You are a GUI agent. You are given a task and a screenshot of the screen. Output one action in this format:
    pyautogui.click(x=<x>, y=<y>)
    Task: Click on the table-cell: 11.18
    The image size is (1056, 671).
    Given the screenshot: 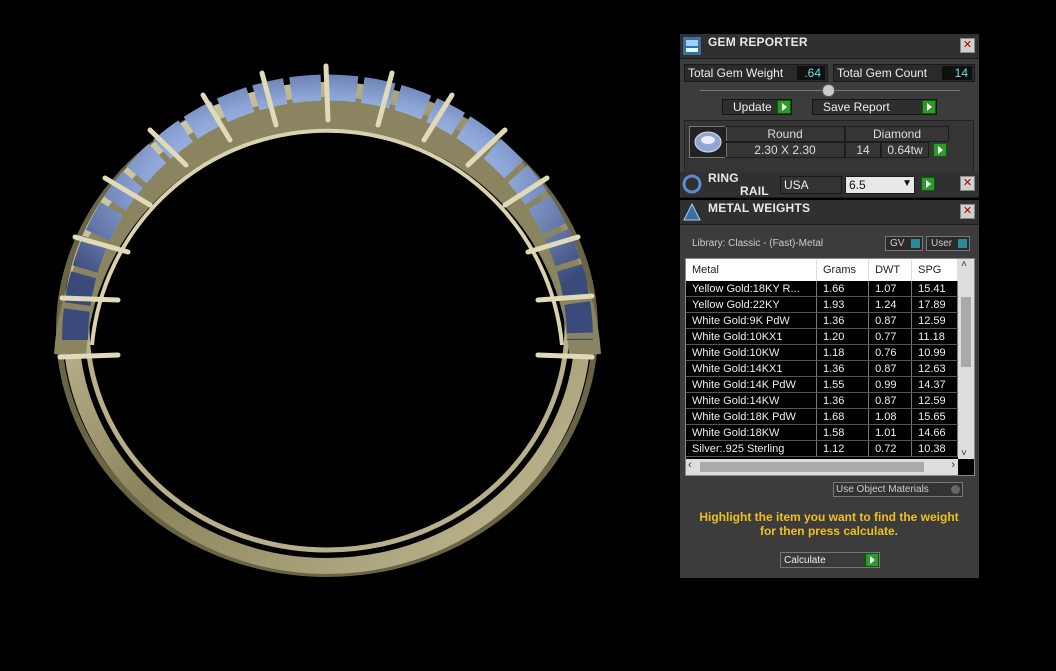 What is the action you would take?
    pyautogui.click(x=934, y=336)
    